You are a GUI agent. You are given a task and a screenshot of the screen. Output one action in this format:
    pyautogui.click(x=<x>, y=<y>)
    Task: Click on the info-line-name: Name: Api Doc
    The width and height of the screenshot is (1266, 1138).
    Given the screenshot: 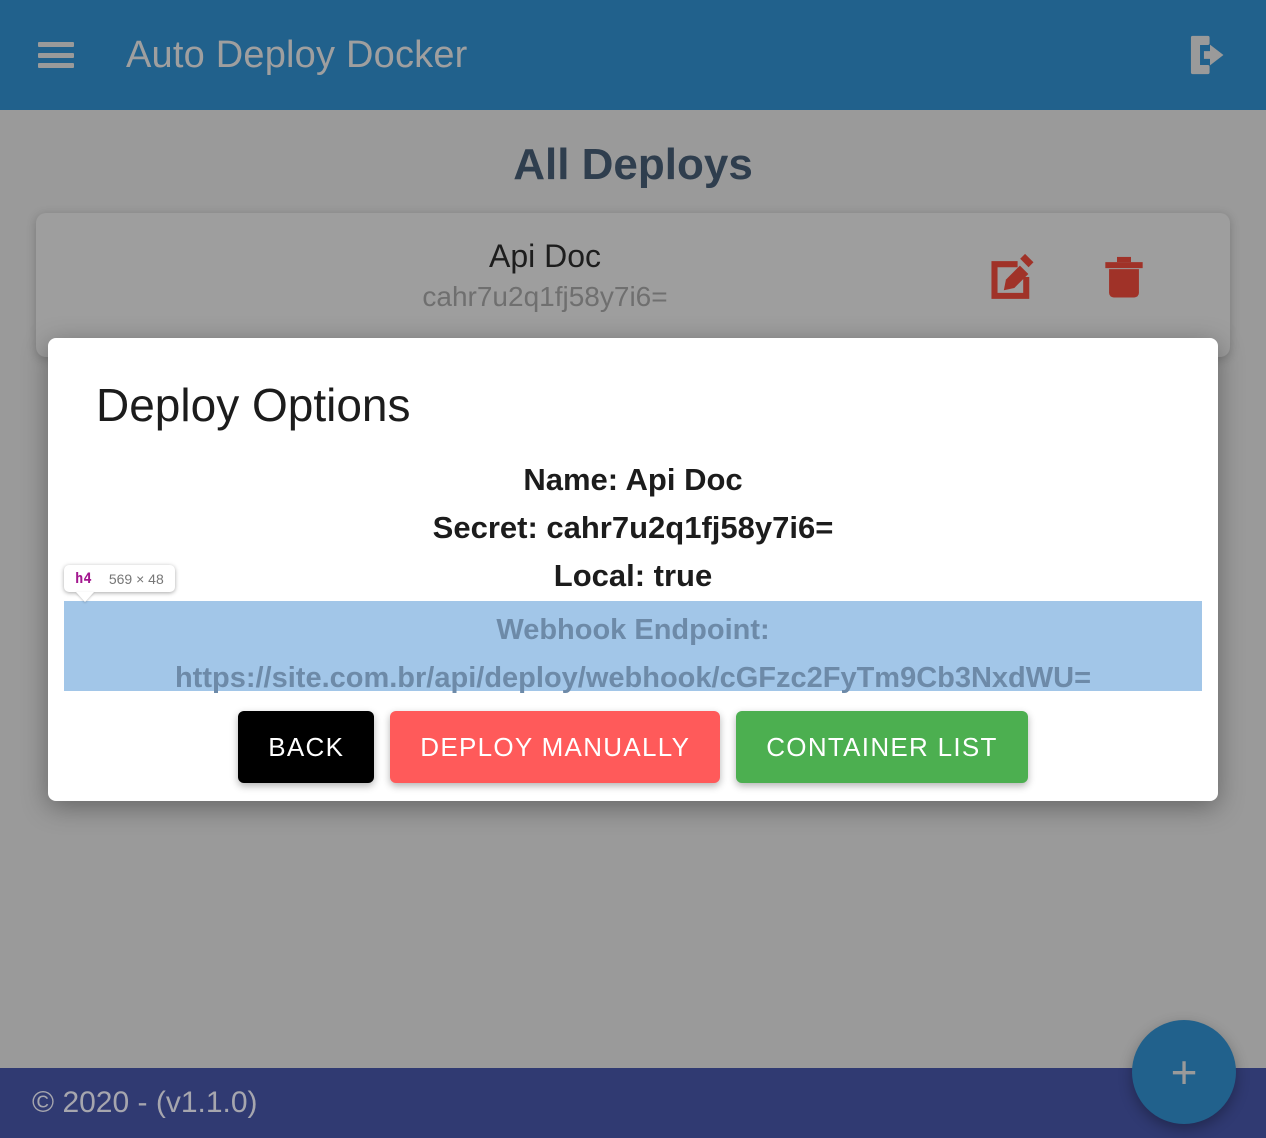 What is the action you would take?
    pyautogui.click(x=633, y=479)
    